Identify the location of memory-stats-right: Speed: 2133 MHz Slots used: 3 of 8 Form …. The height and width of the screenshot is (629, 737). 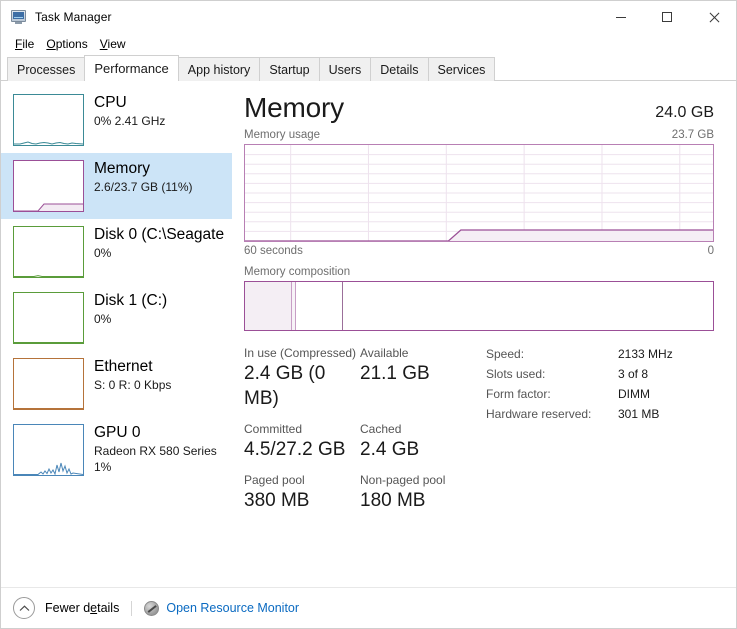
(598, 434).